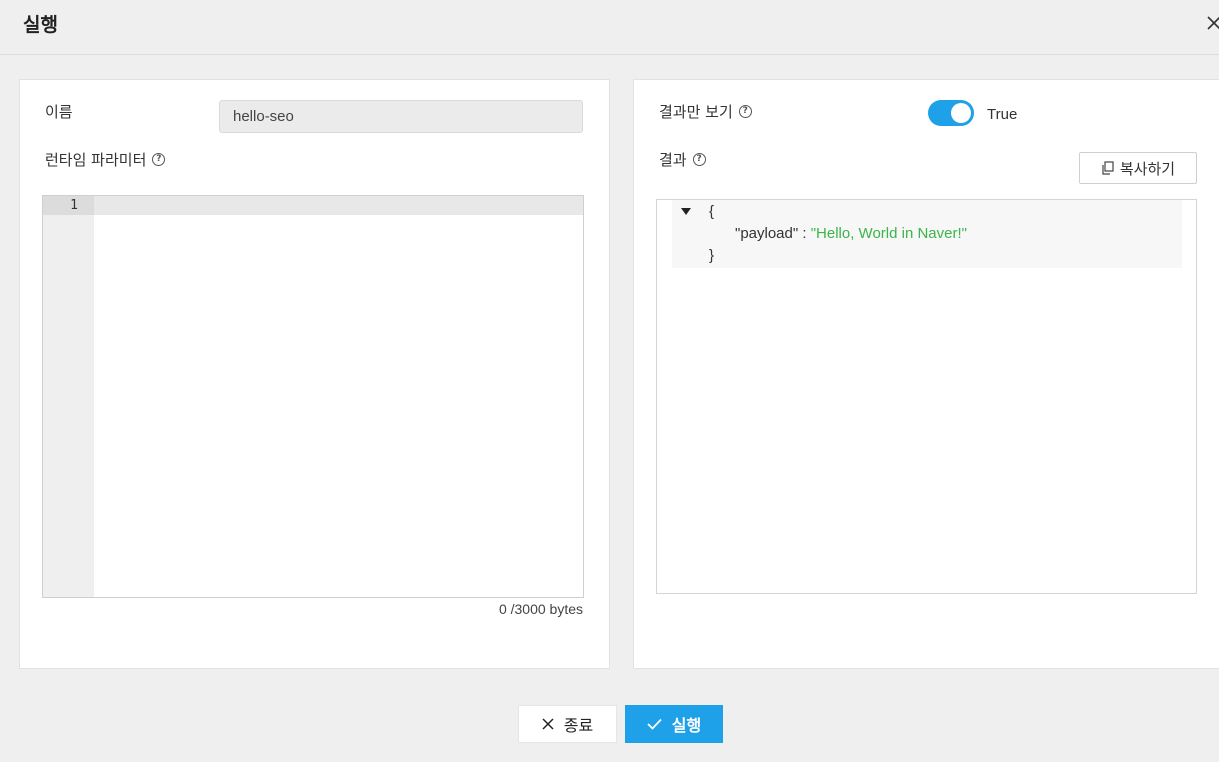 This screenshot has height=762, width=1219. What do you see at coordinates (1147, 168) in the screenshot?
I see `copy-button-label: 복사하기` at bounding box center [1147, 168].